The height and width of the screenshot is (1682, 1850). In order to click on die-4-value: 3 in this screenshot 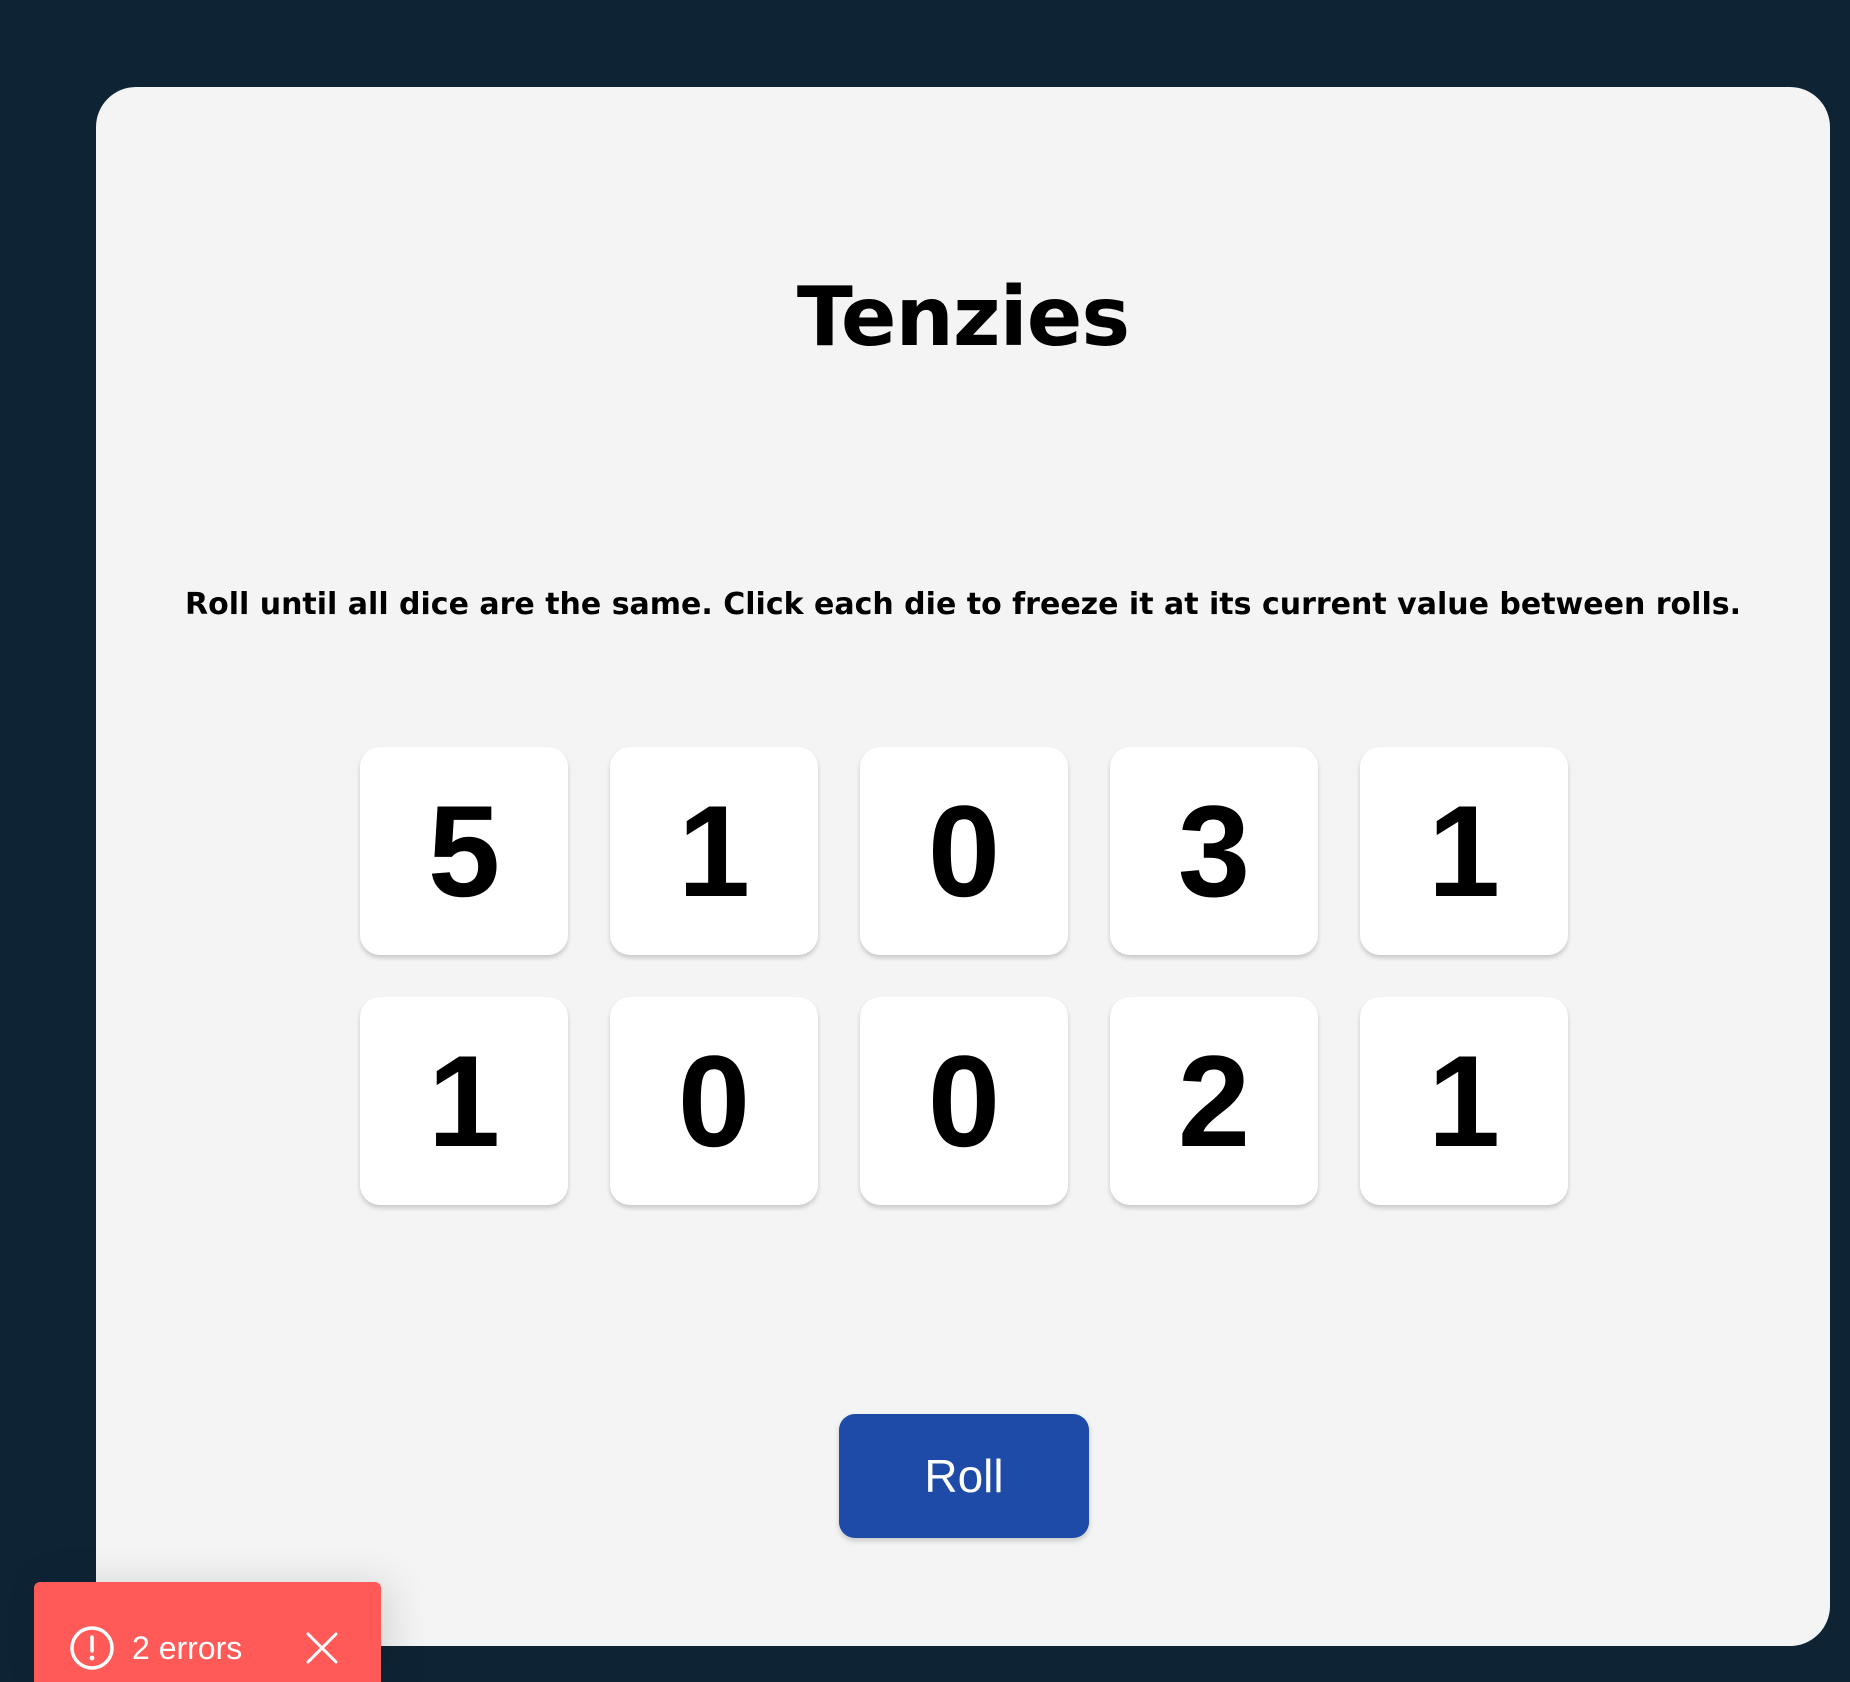, I will do `click(1214, 851)`.